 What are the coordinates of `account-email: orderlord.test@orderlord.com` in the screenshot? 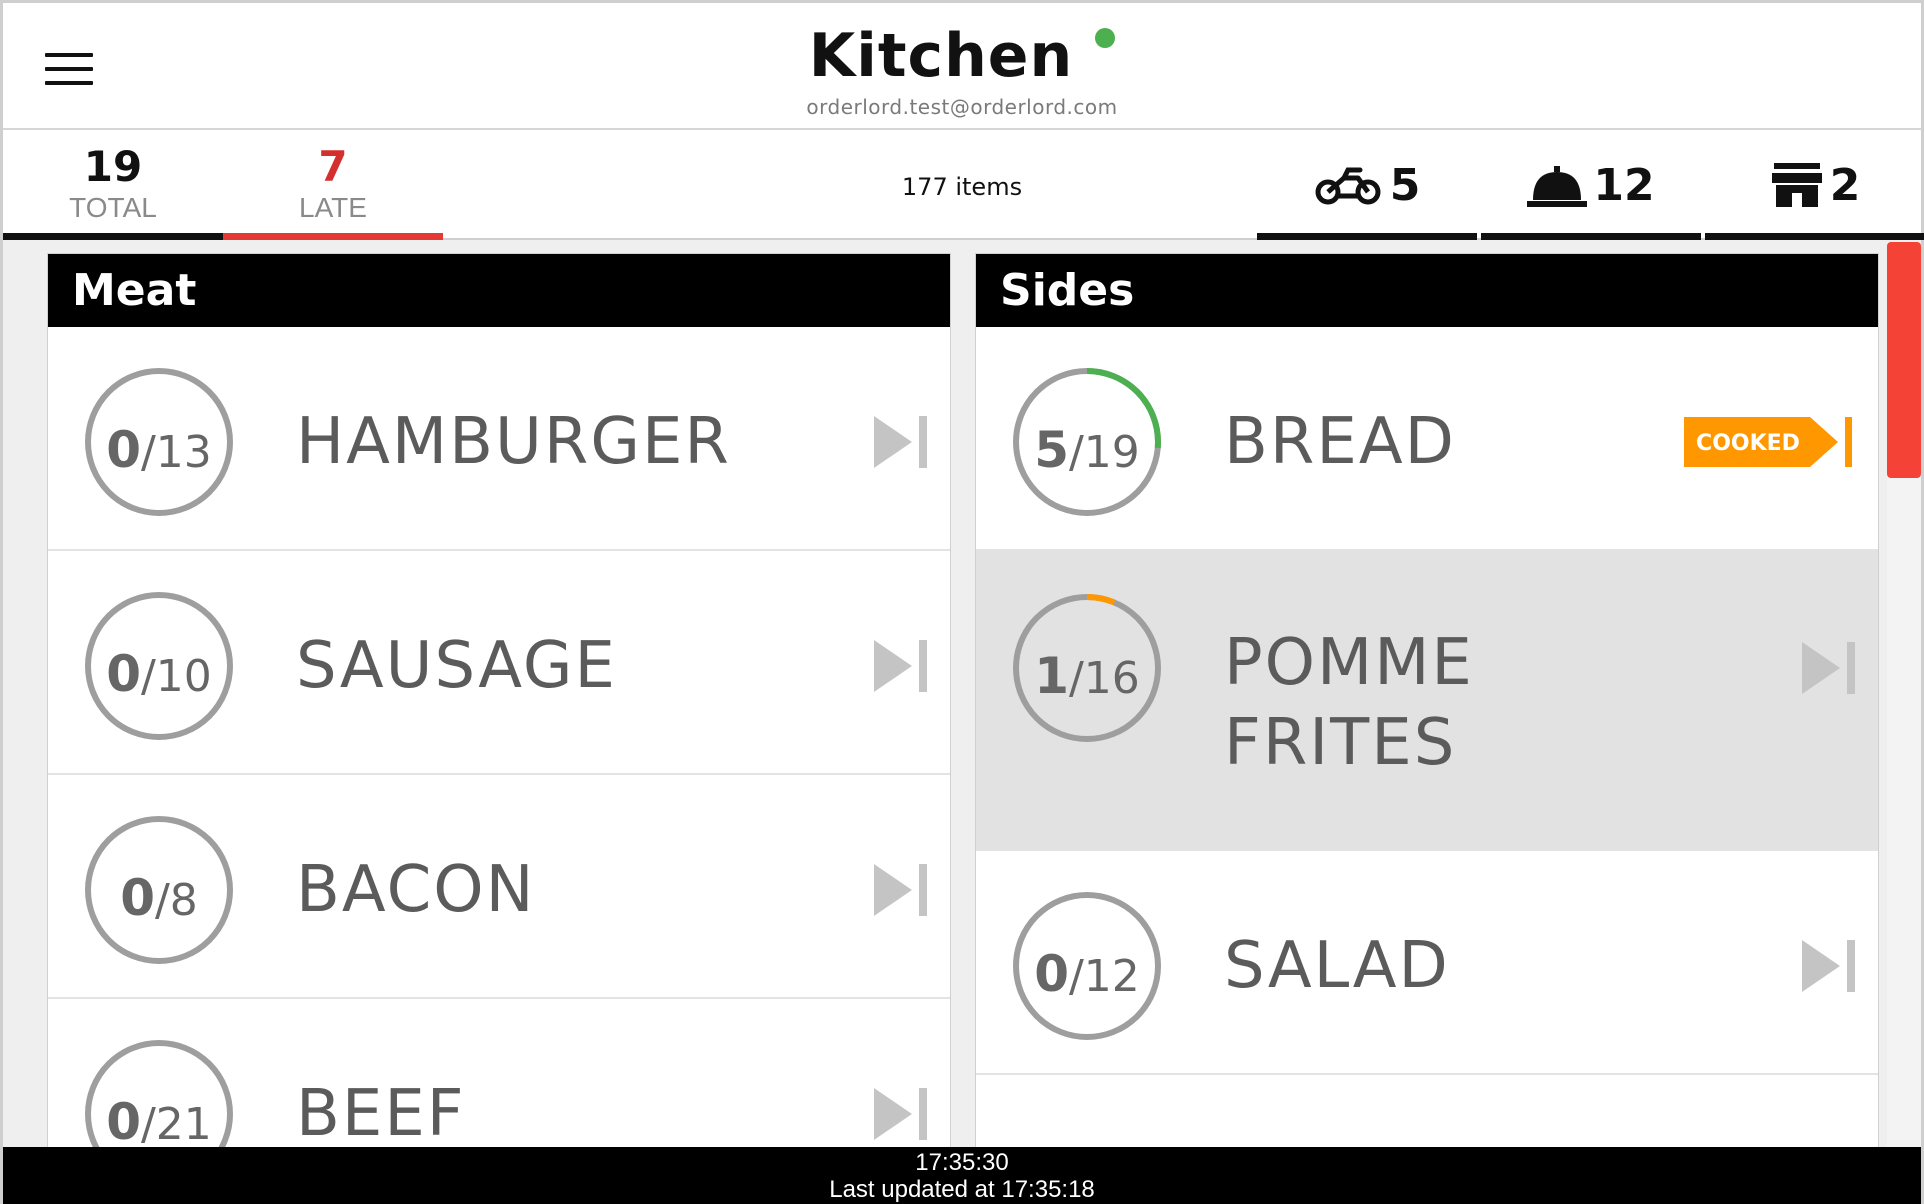 It's located at (962, 107).